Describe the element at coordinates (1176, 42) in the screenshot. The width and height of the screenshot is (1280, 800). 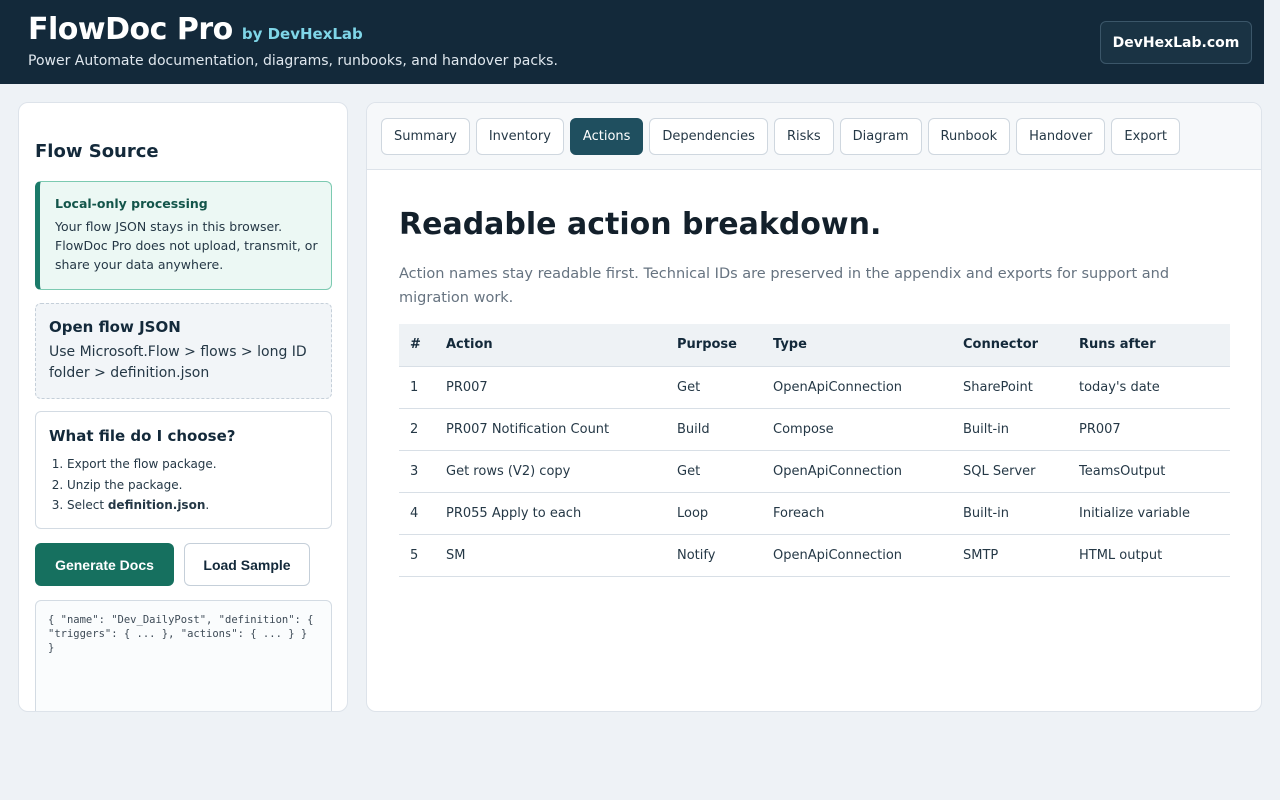
I see `devhexlab-site-button: DevHexLab.com` at that location.